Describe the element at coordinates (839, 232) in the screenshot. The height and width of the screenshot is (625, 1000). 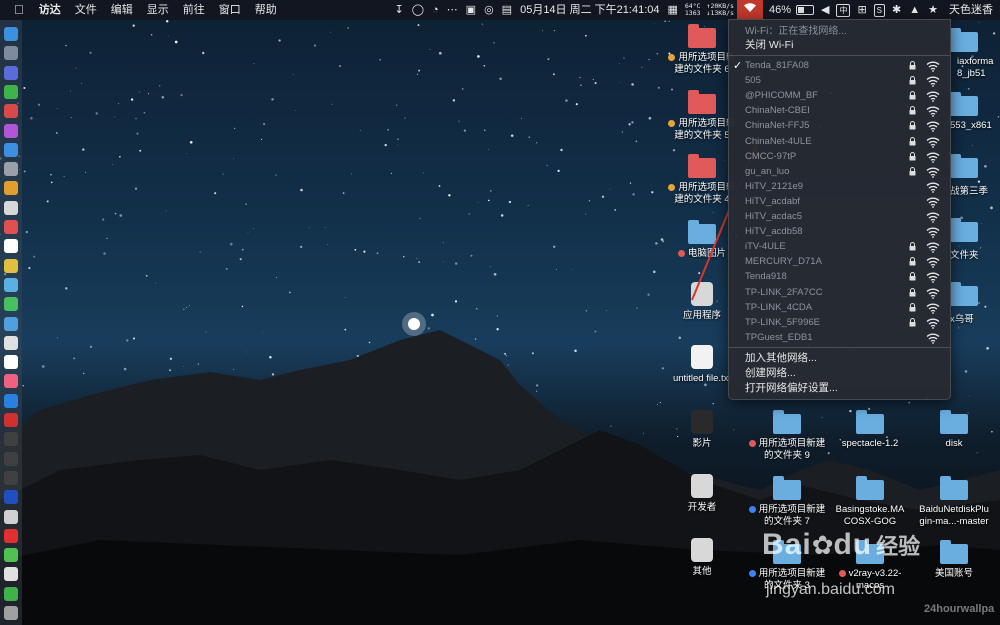
I see `wifi-network-item: HiTV_acdb58` at that location.